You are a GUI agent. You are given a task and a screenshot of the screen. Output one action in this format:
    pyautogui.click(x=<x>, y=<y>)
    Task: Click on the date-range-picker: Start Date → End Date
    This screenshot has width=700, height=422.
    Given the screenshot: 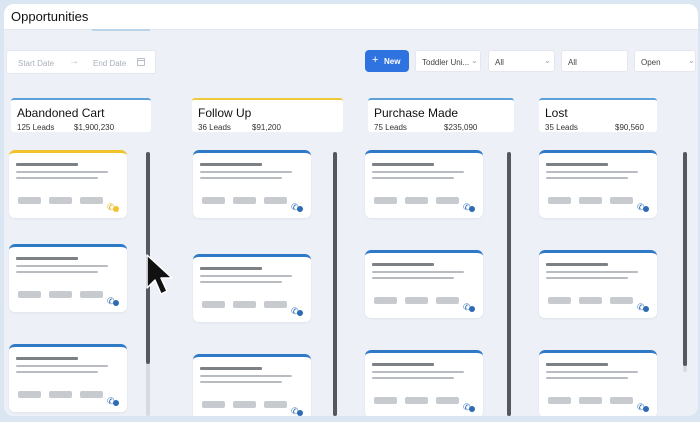 What is the action you would take?
    pyautogui.click(x=81, y=62)
    